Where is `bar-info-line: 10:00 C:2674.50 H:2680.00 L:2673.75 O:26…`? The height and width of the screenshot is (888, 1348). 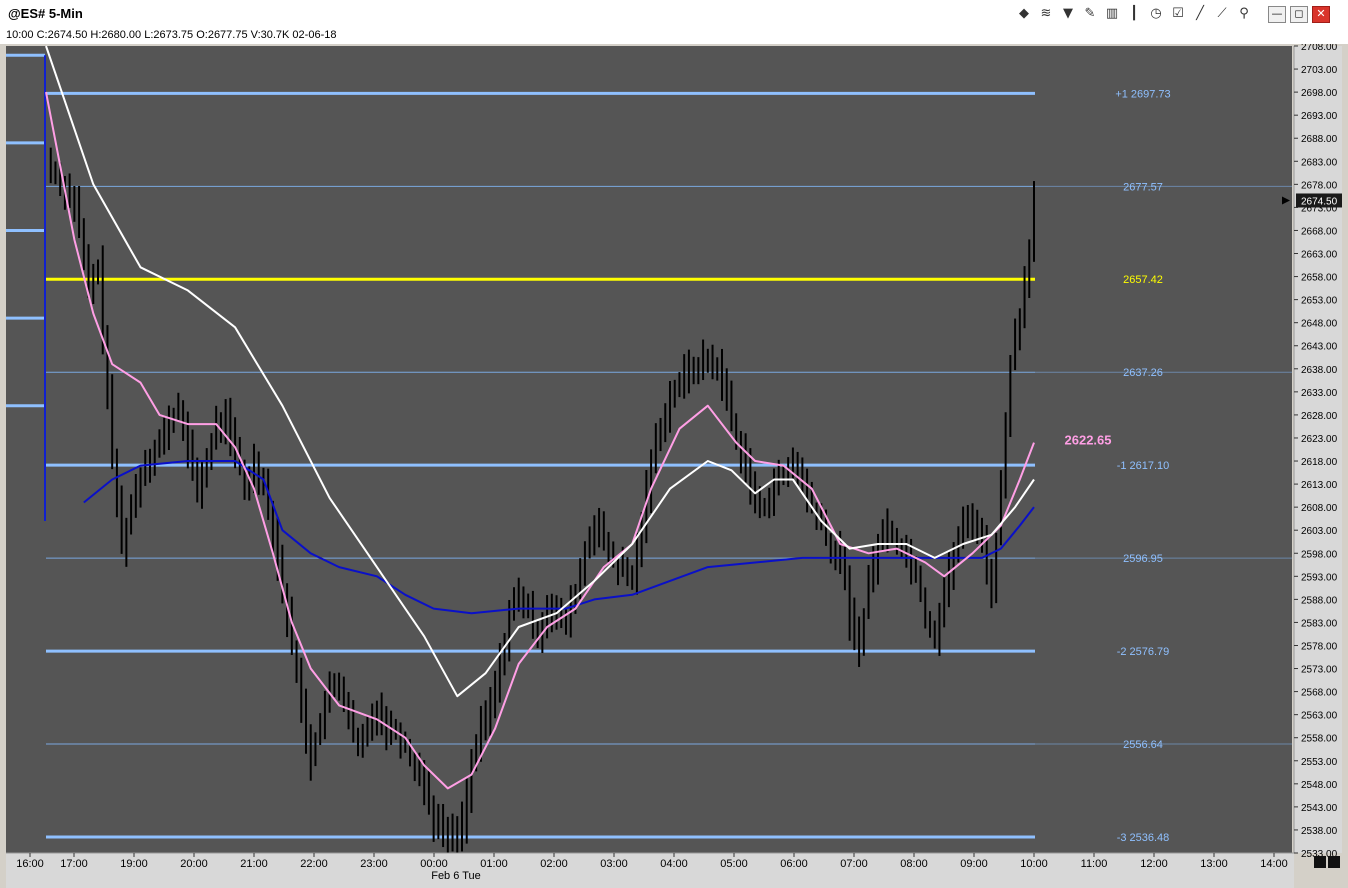
bar-info-line: 10:00 C:2674.50 H:2680.00 L:2673.75 O:26… is located at coordinates (674, 36).